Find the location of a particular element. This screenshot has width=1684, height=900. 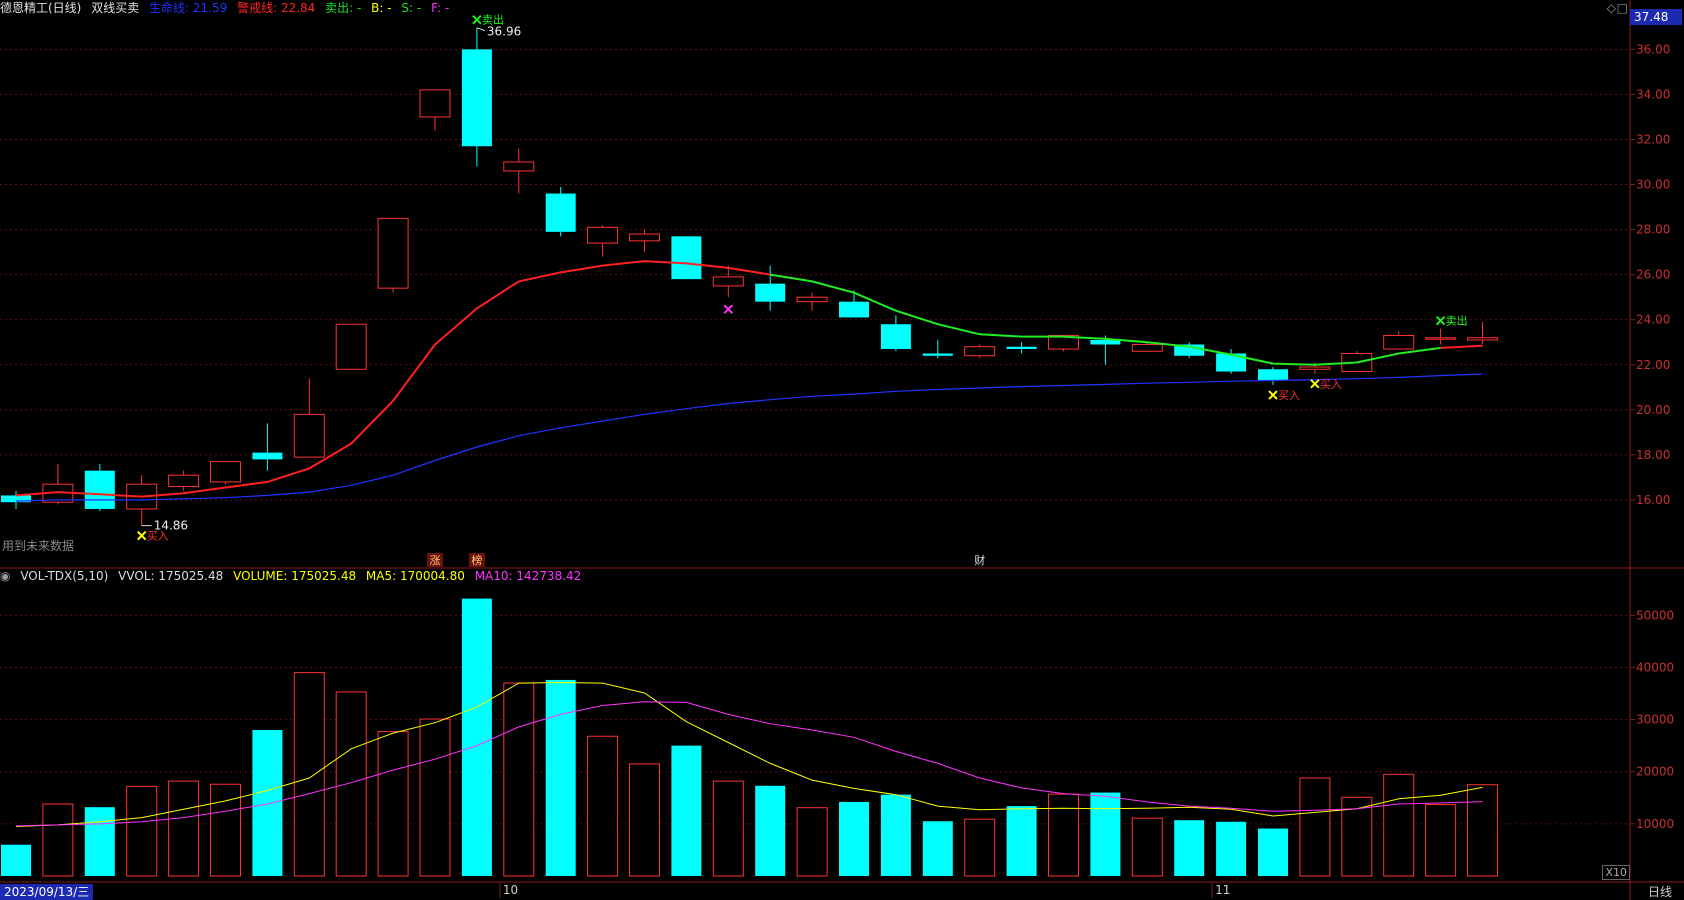

month-label: 11 is located at coordinates (1222, 890).